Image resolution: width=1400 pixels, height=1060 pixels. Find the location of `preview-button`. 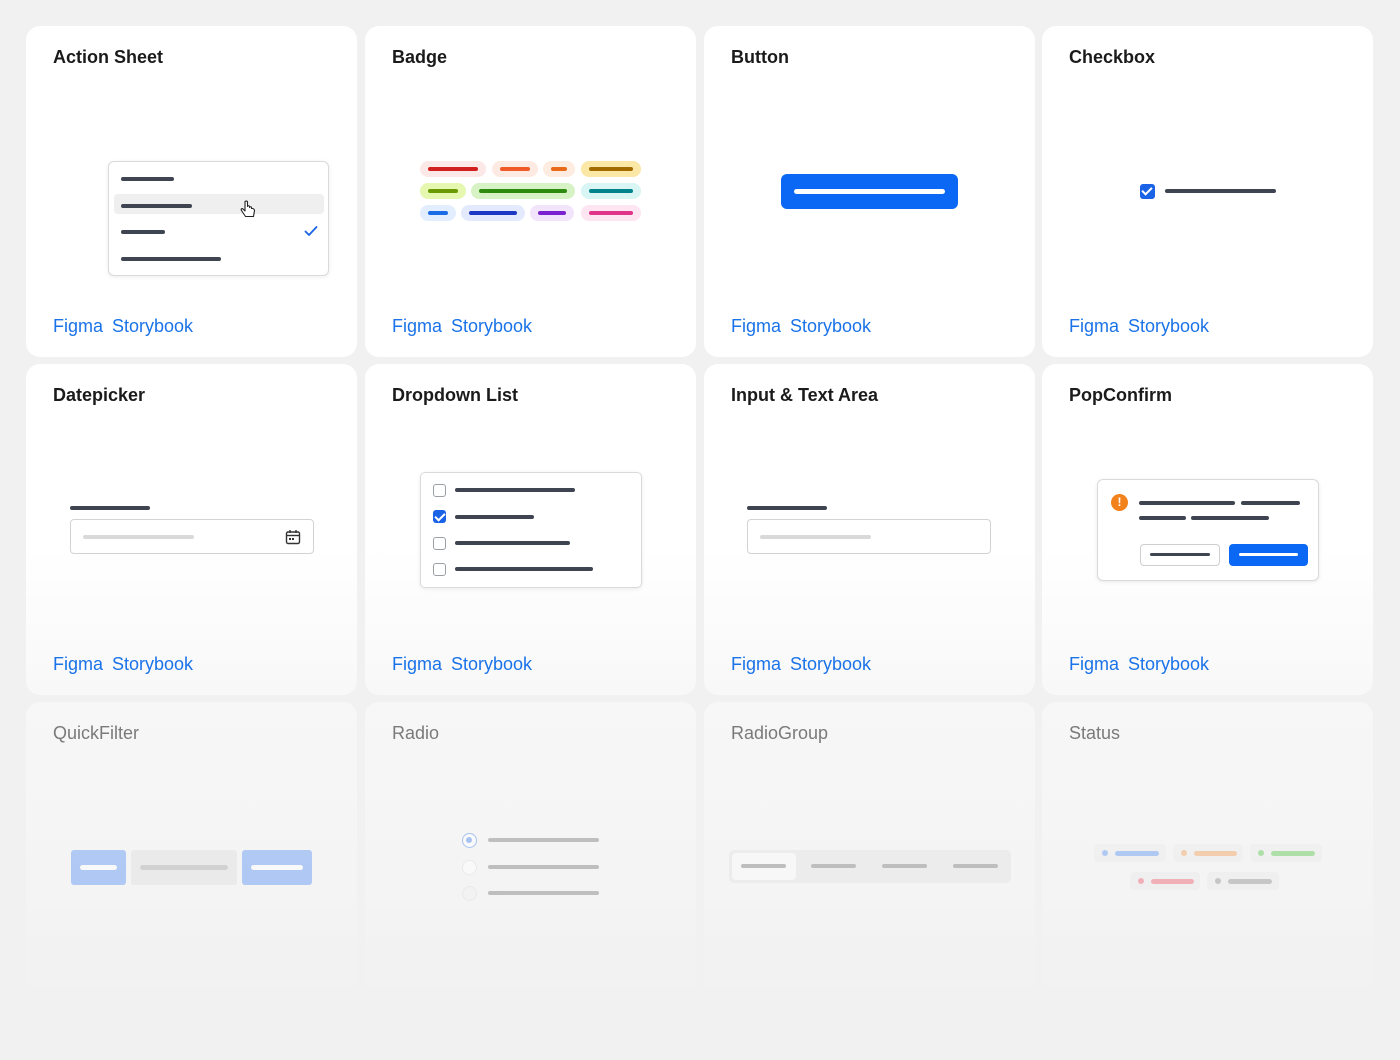

preview-button is located at coordinates (869, 191).